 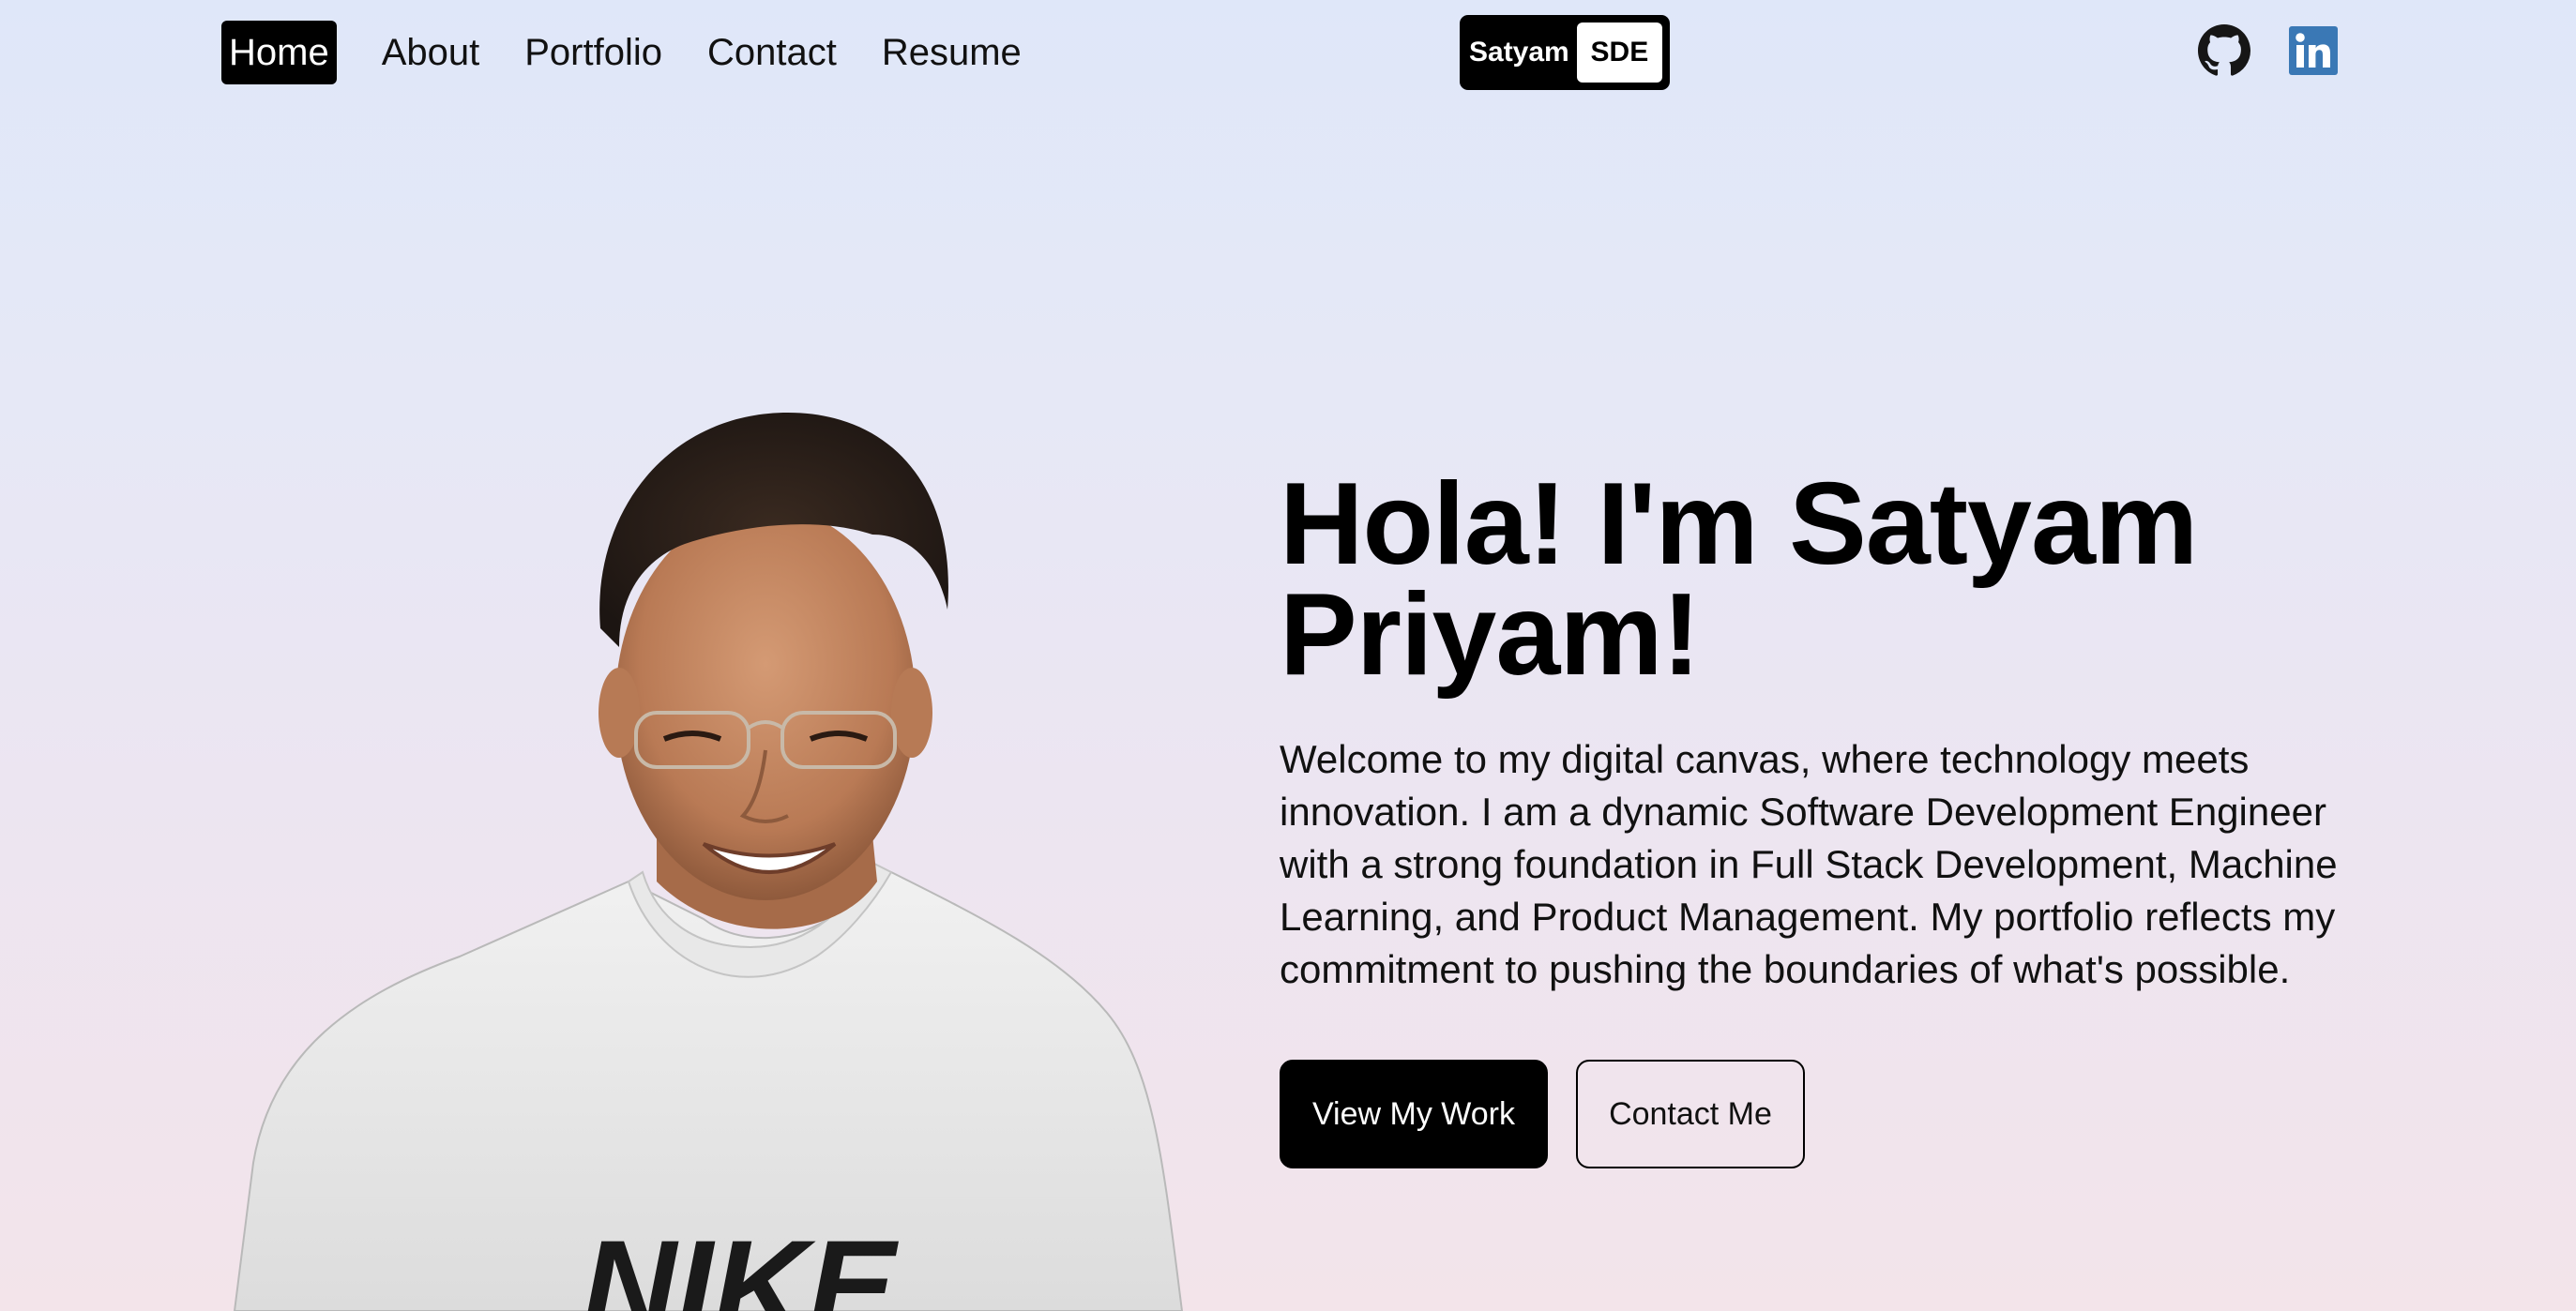 What do you see at coordinates (593, 52) in the screenshot?
I see `nav-portfolio: Portfolio` at bounding box center [593, 52].